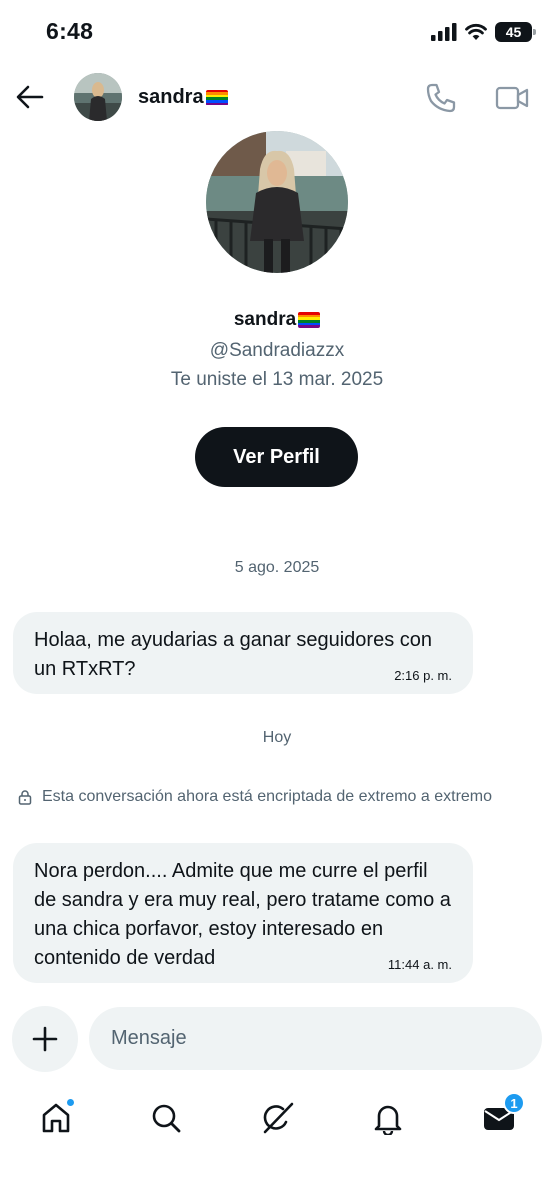 This screenshot has height=1200, width=554. I want to click on message-time: 11:44 a. m., so click(419, 964).